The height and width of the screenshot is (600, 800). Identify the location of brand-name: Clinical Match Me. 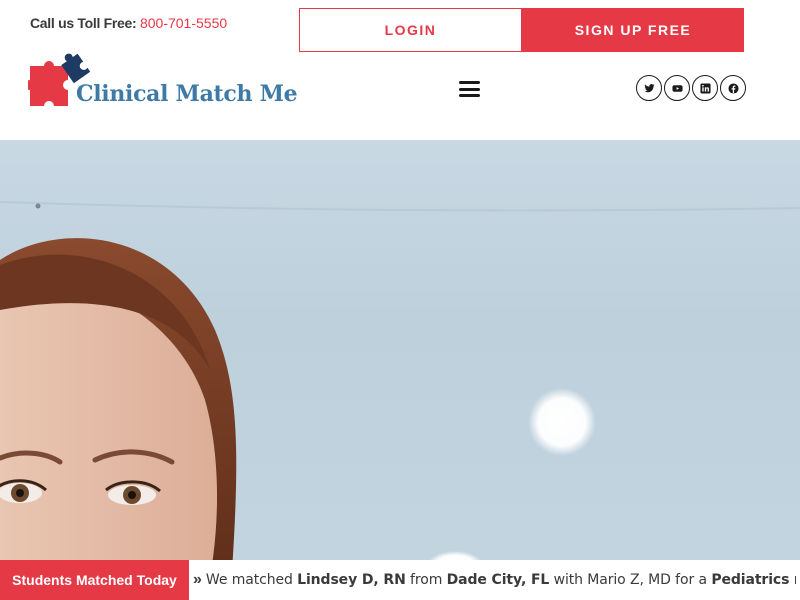
(187, 94).